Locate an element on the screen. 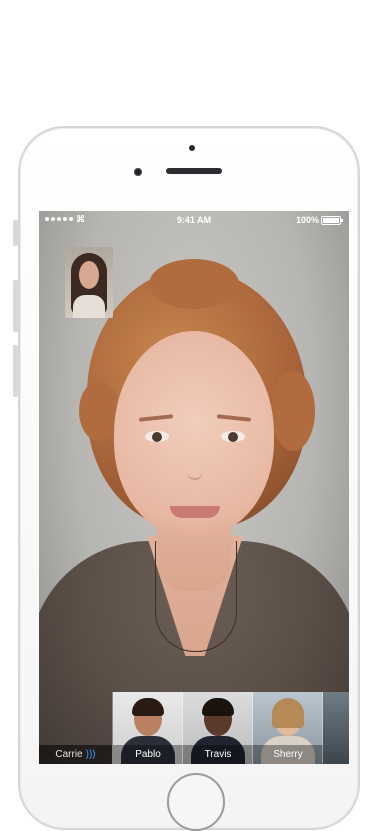  participant-tile-travis: Travis is located at coordinates (217, 728).